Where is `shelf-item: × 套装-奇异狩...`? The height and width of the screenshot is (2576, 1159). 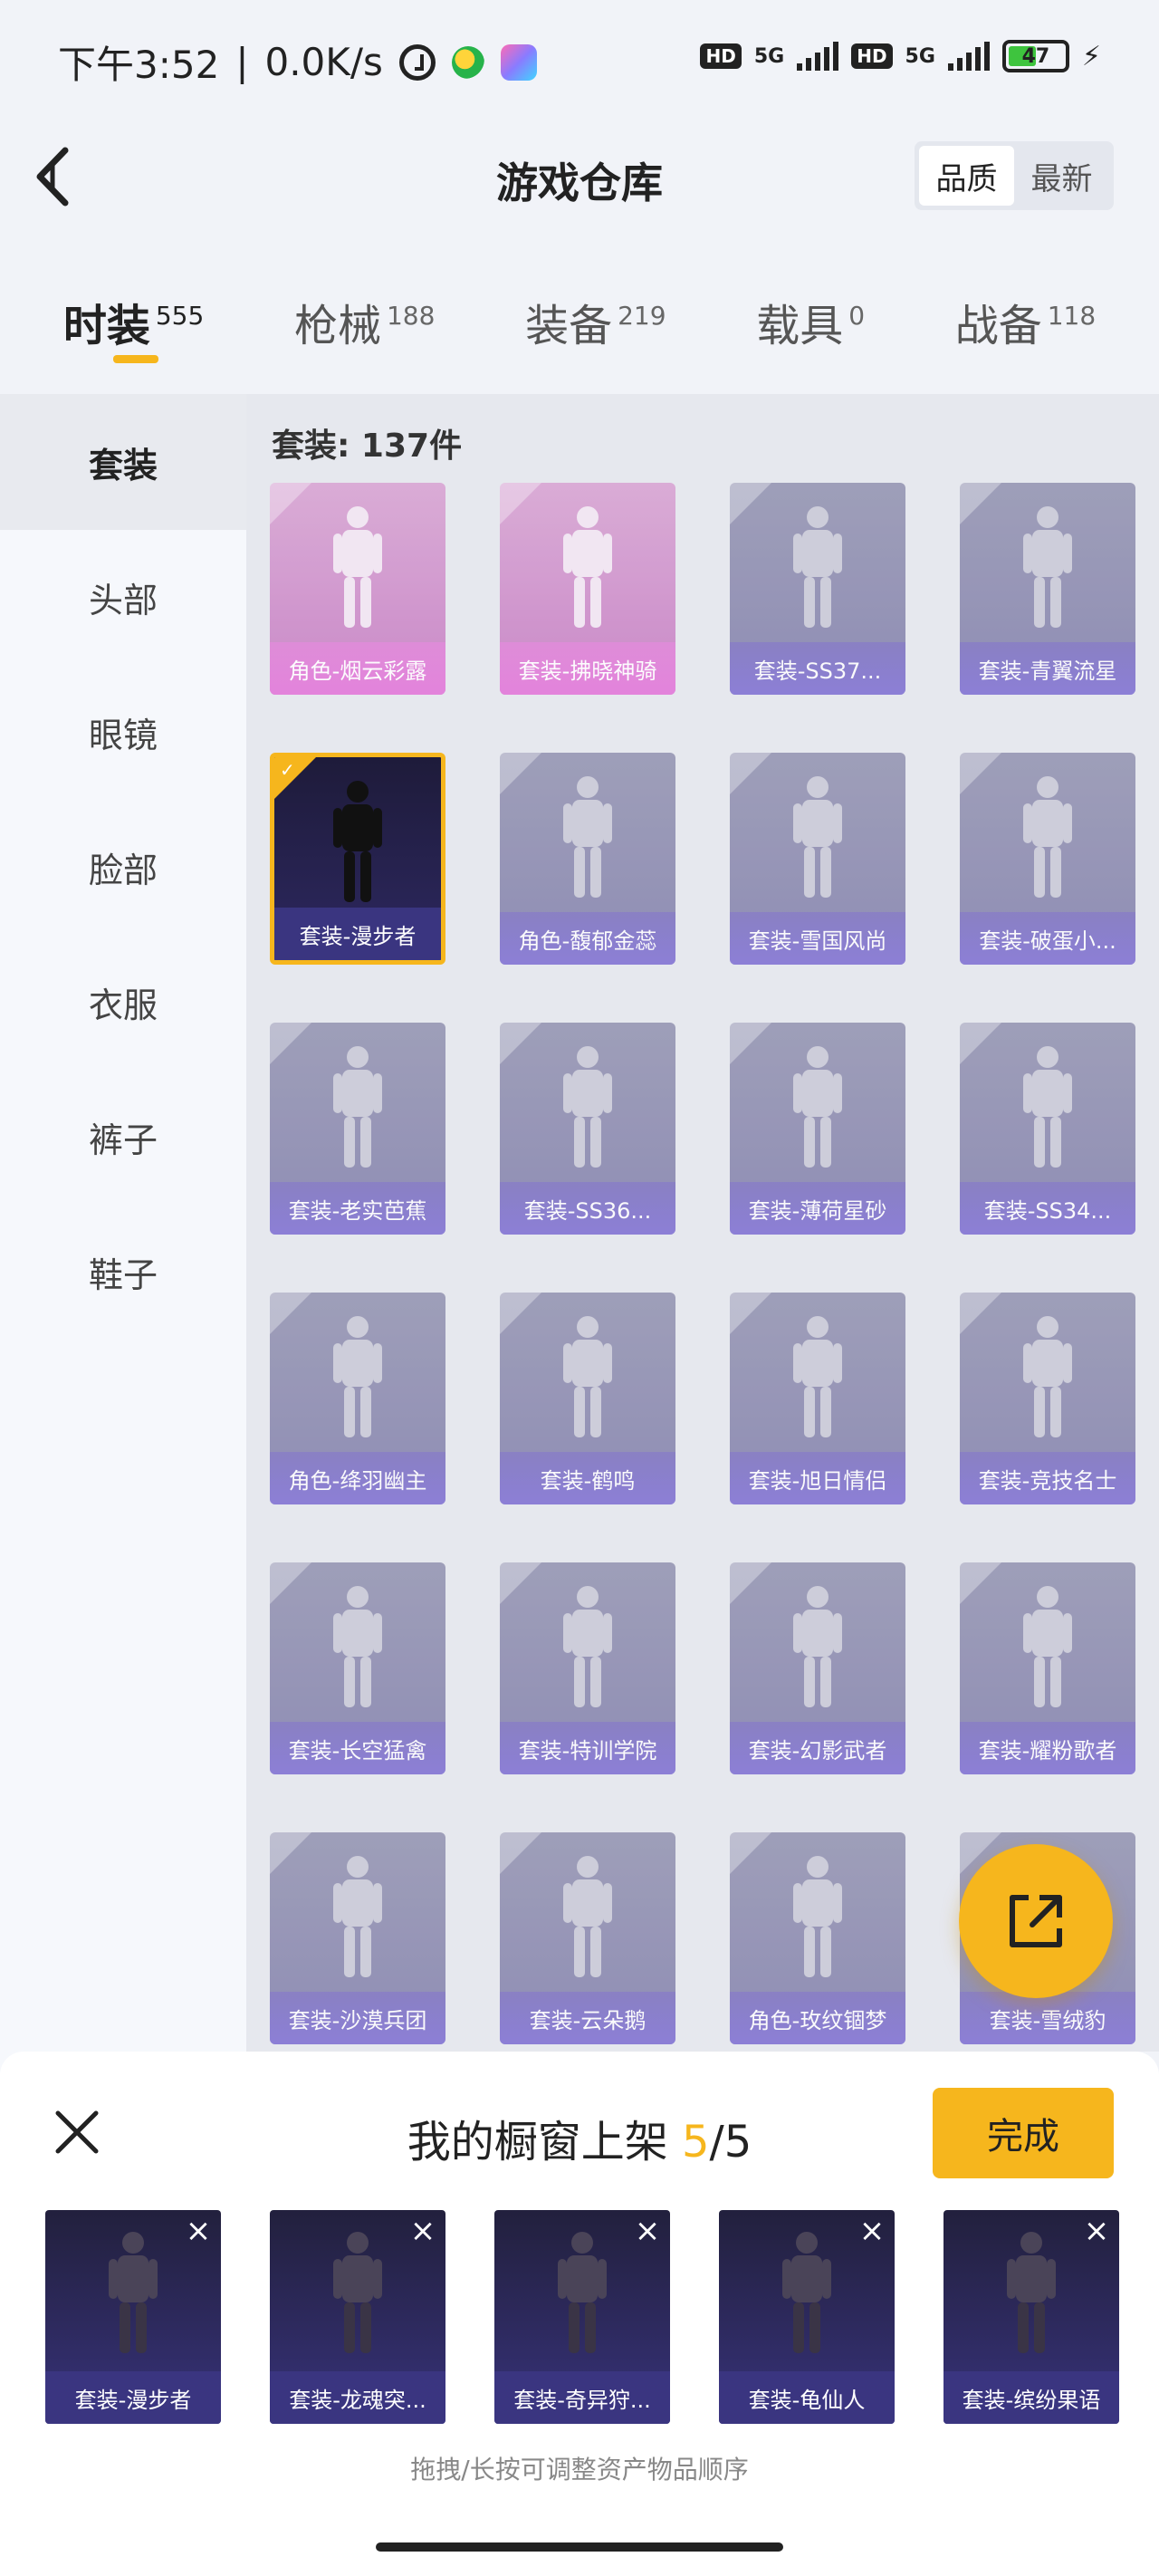
shelf-item: × 套装-奇异狩... is located at coordinates (582, 2317).